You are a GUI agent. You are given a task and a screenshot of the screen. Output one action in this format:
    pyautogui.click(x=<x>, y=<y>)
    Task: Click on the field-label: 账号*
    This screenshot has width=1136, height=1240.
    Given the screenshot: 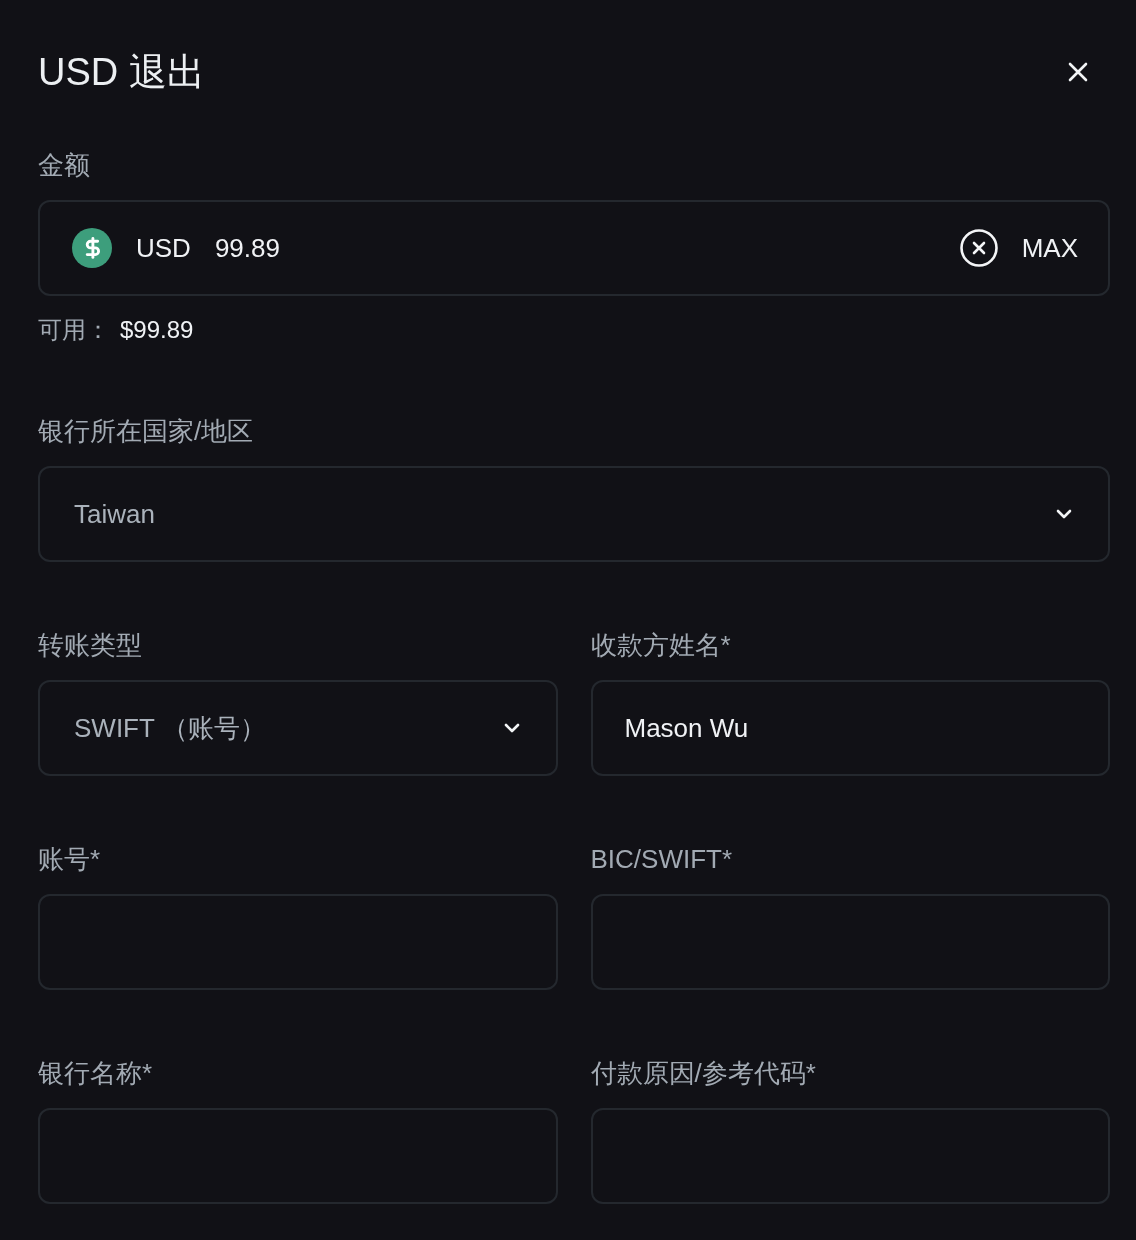 What is the action you would take?
    pyautogui.click(x=70, y=859)
    